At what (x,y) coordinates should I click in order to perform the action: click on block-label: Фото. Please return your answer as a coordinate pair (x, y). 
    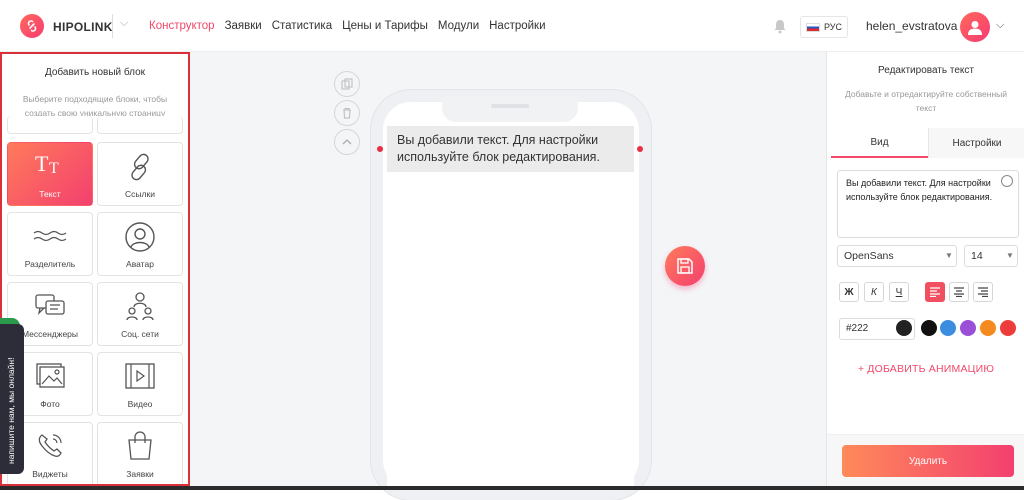
    Looking at the image, I should click on (50, 404).